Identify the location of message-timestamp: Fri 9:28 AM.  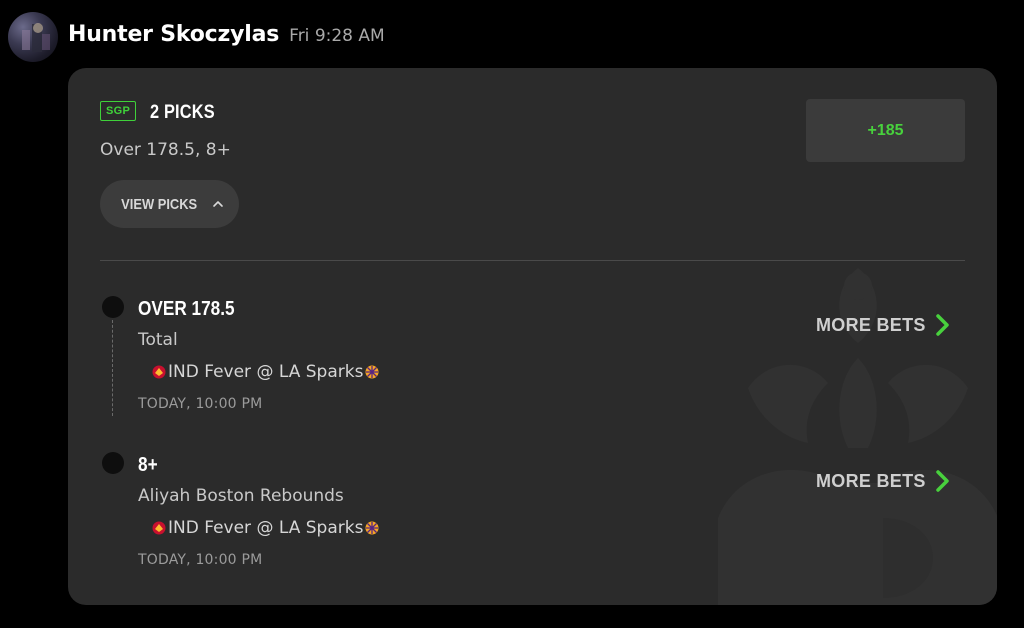
(337, 36).